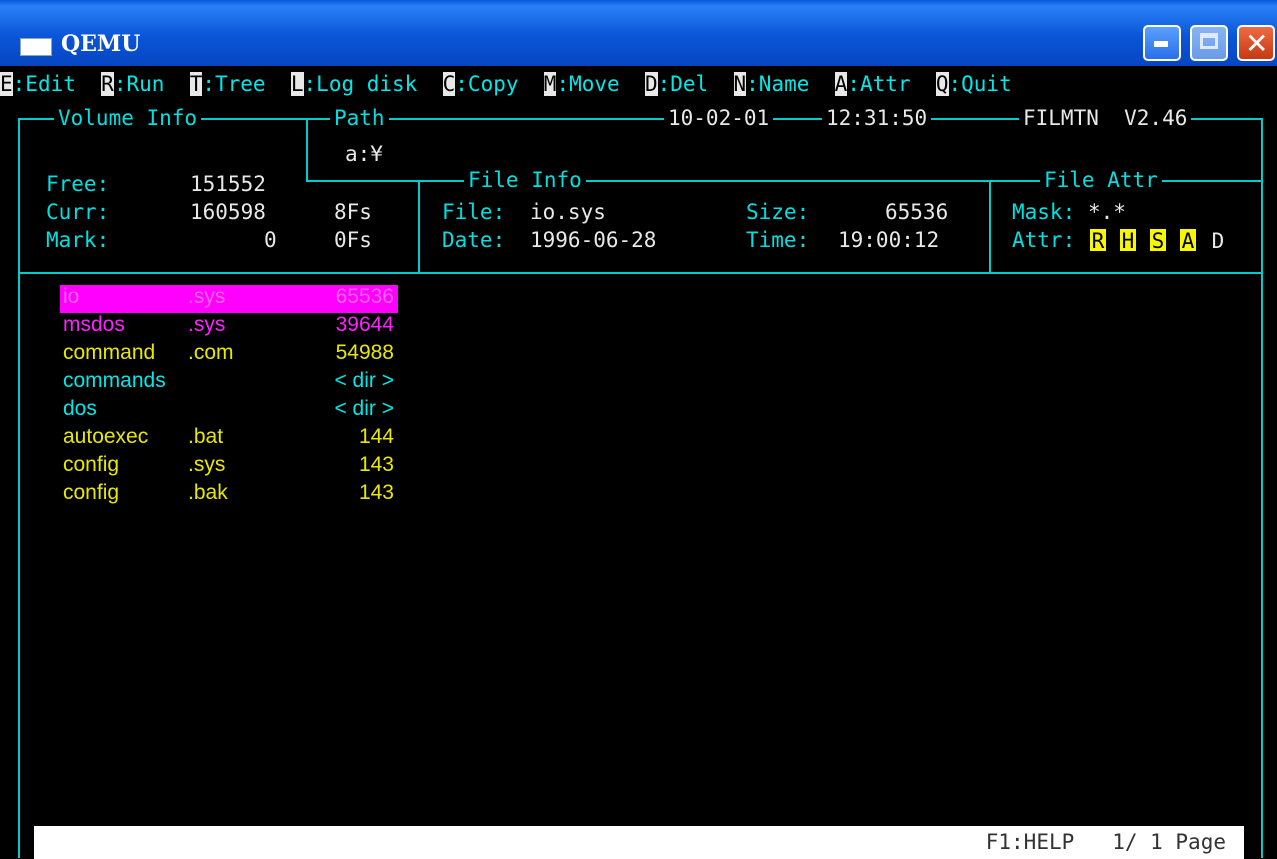 The height and width of the screenshot is (859, 1277). I want to click on close-button: ✕, so click(1256, 43).